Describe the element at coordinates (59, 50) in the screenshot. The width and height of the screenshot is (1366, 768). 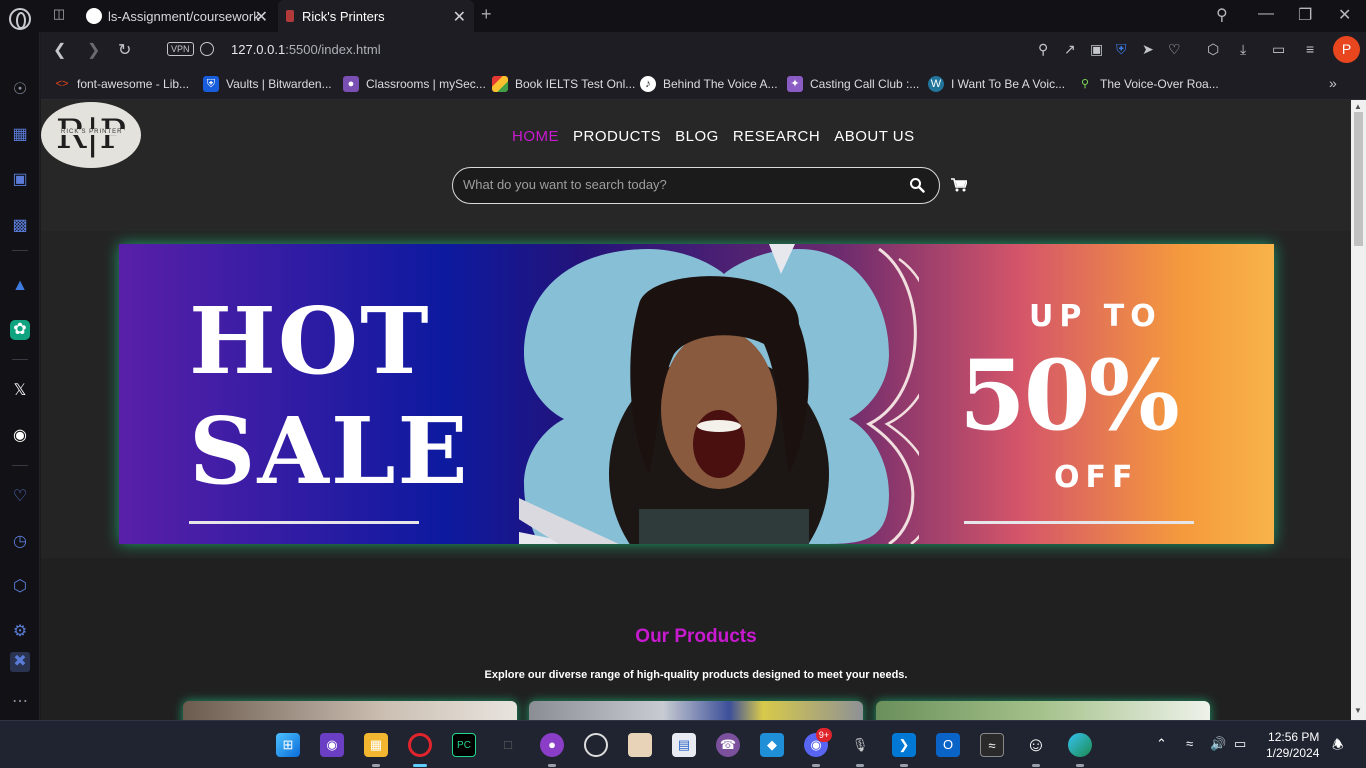
I see `back-arrow-icon: ❮` at that location.